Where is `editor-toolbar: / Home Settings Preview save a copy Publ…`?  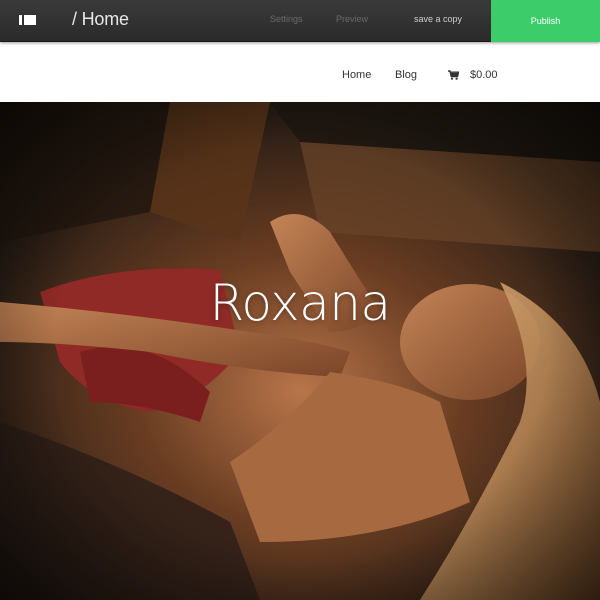
editor-toolbar: / Home Settings Preview save a copy Publ… is located at coordinates (300, 21).